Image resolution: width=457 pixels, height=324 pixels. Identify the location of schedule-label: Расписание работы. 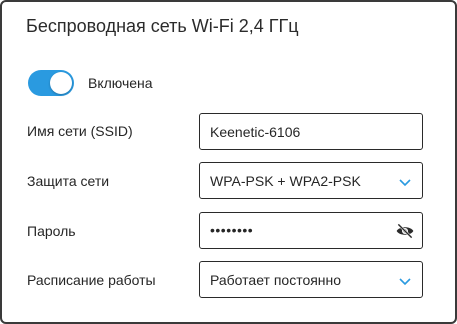
(91, 280).